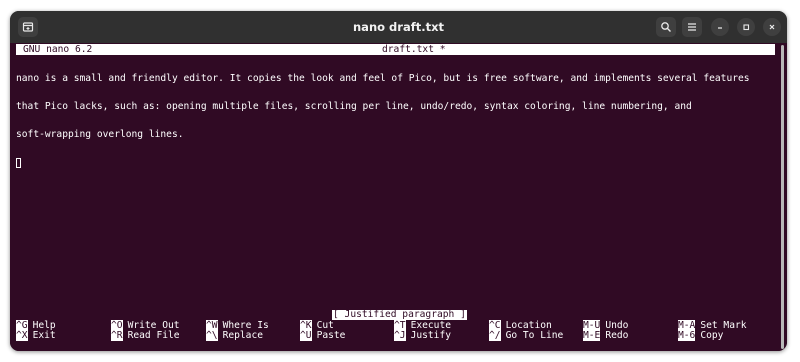  I want to click on shortcut-key: ^R, so click(117, 335).